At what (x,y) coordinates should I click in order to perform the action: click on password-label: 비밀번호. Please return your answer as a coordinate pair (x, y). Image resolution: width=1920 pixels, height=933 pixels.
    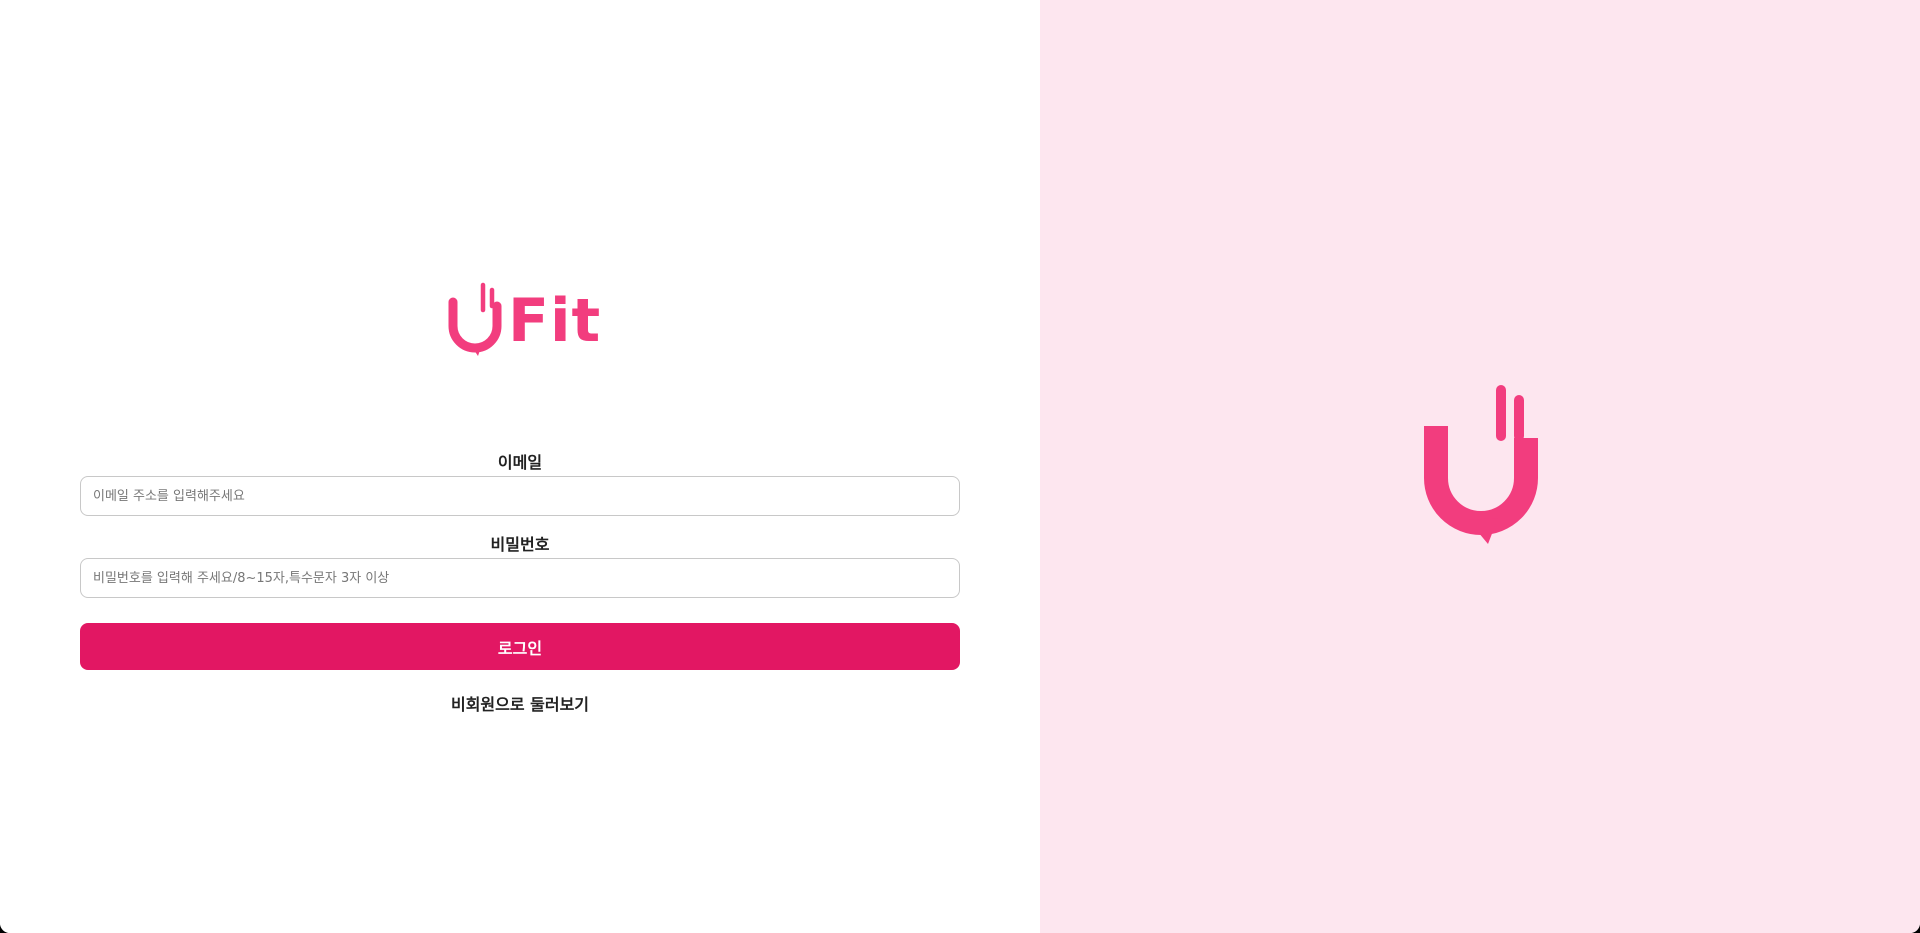
    Looking at the image, I should click on (520, 544).